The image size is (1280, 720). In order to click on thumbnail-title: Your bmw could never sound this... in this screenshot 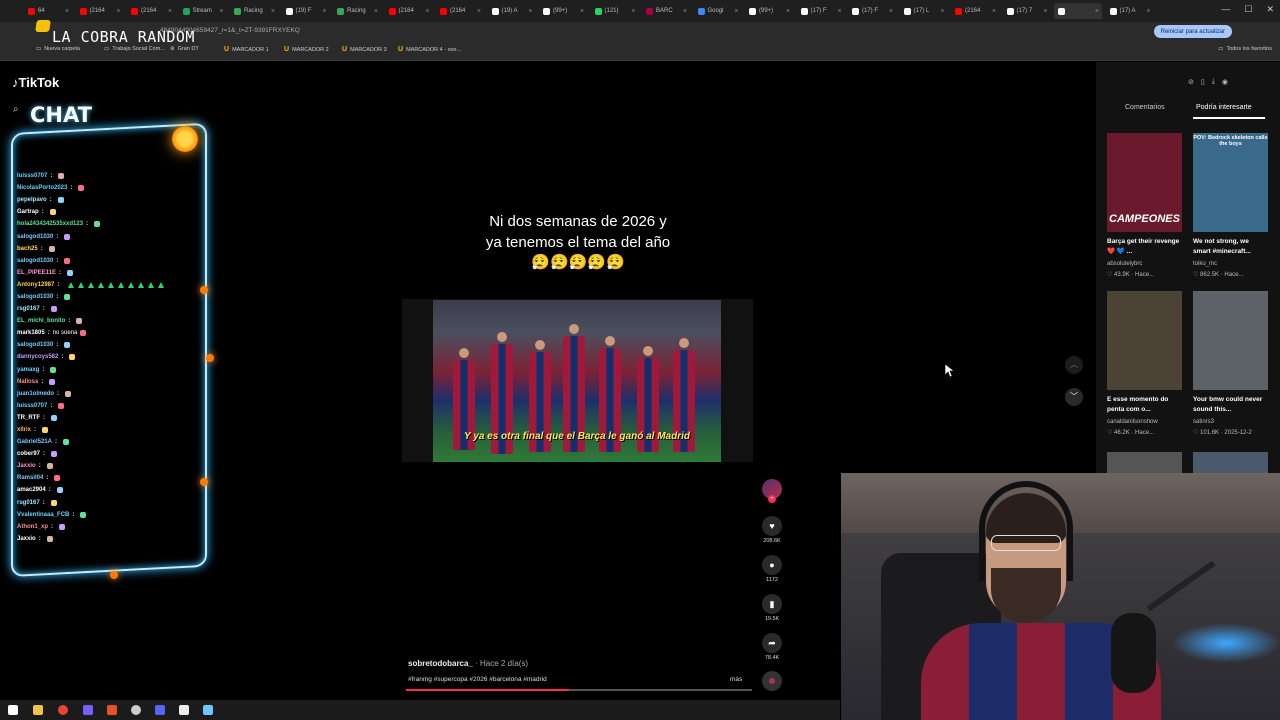, I will do `click(1230, 405)`.